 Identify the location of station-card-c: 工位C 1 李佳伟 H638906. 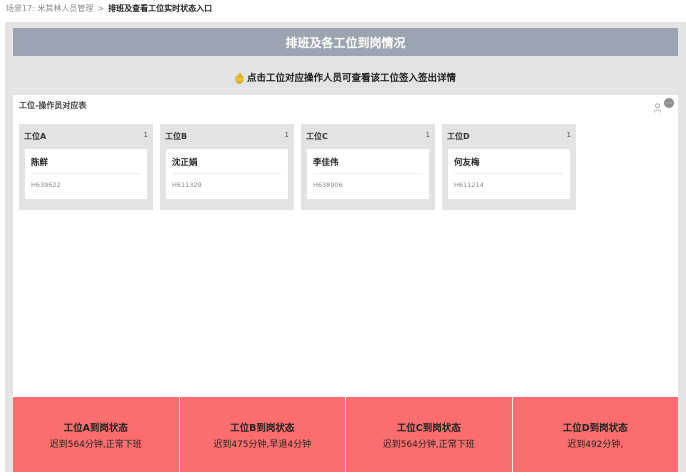
(368, 167).